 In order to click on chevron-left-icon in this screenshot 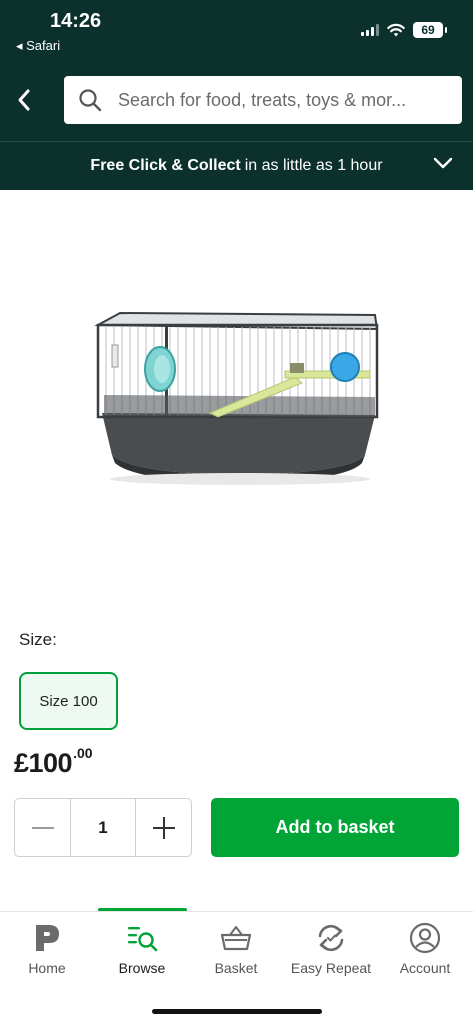, I will do `click(24, 100)`.